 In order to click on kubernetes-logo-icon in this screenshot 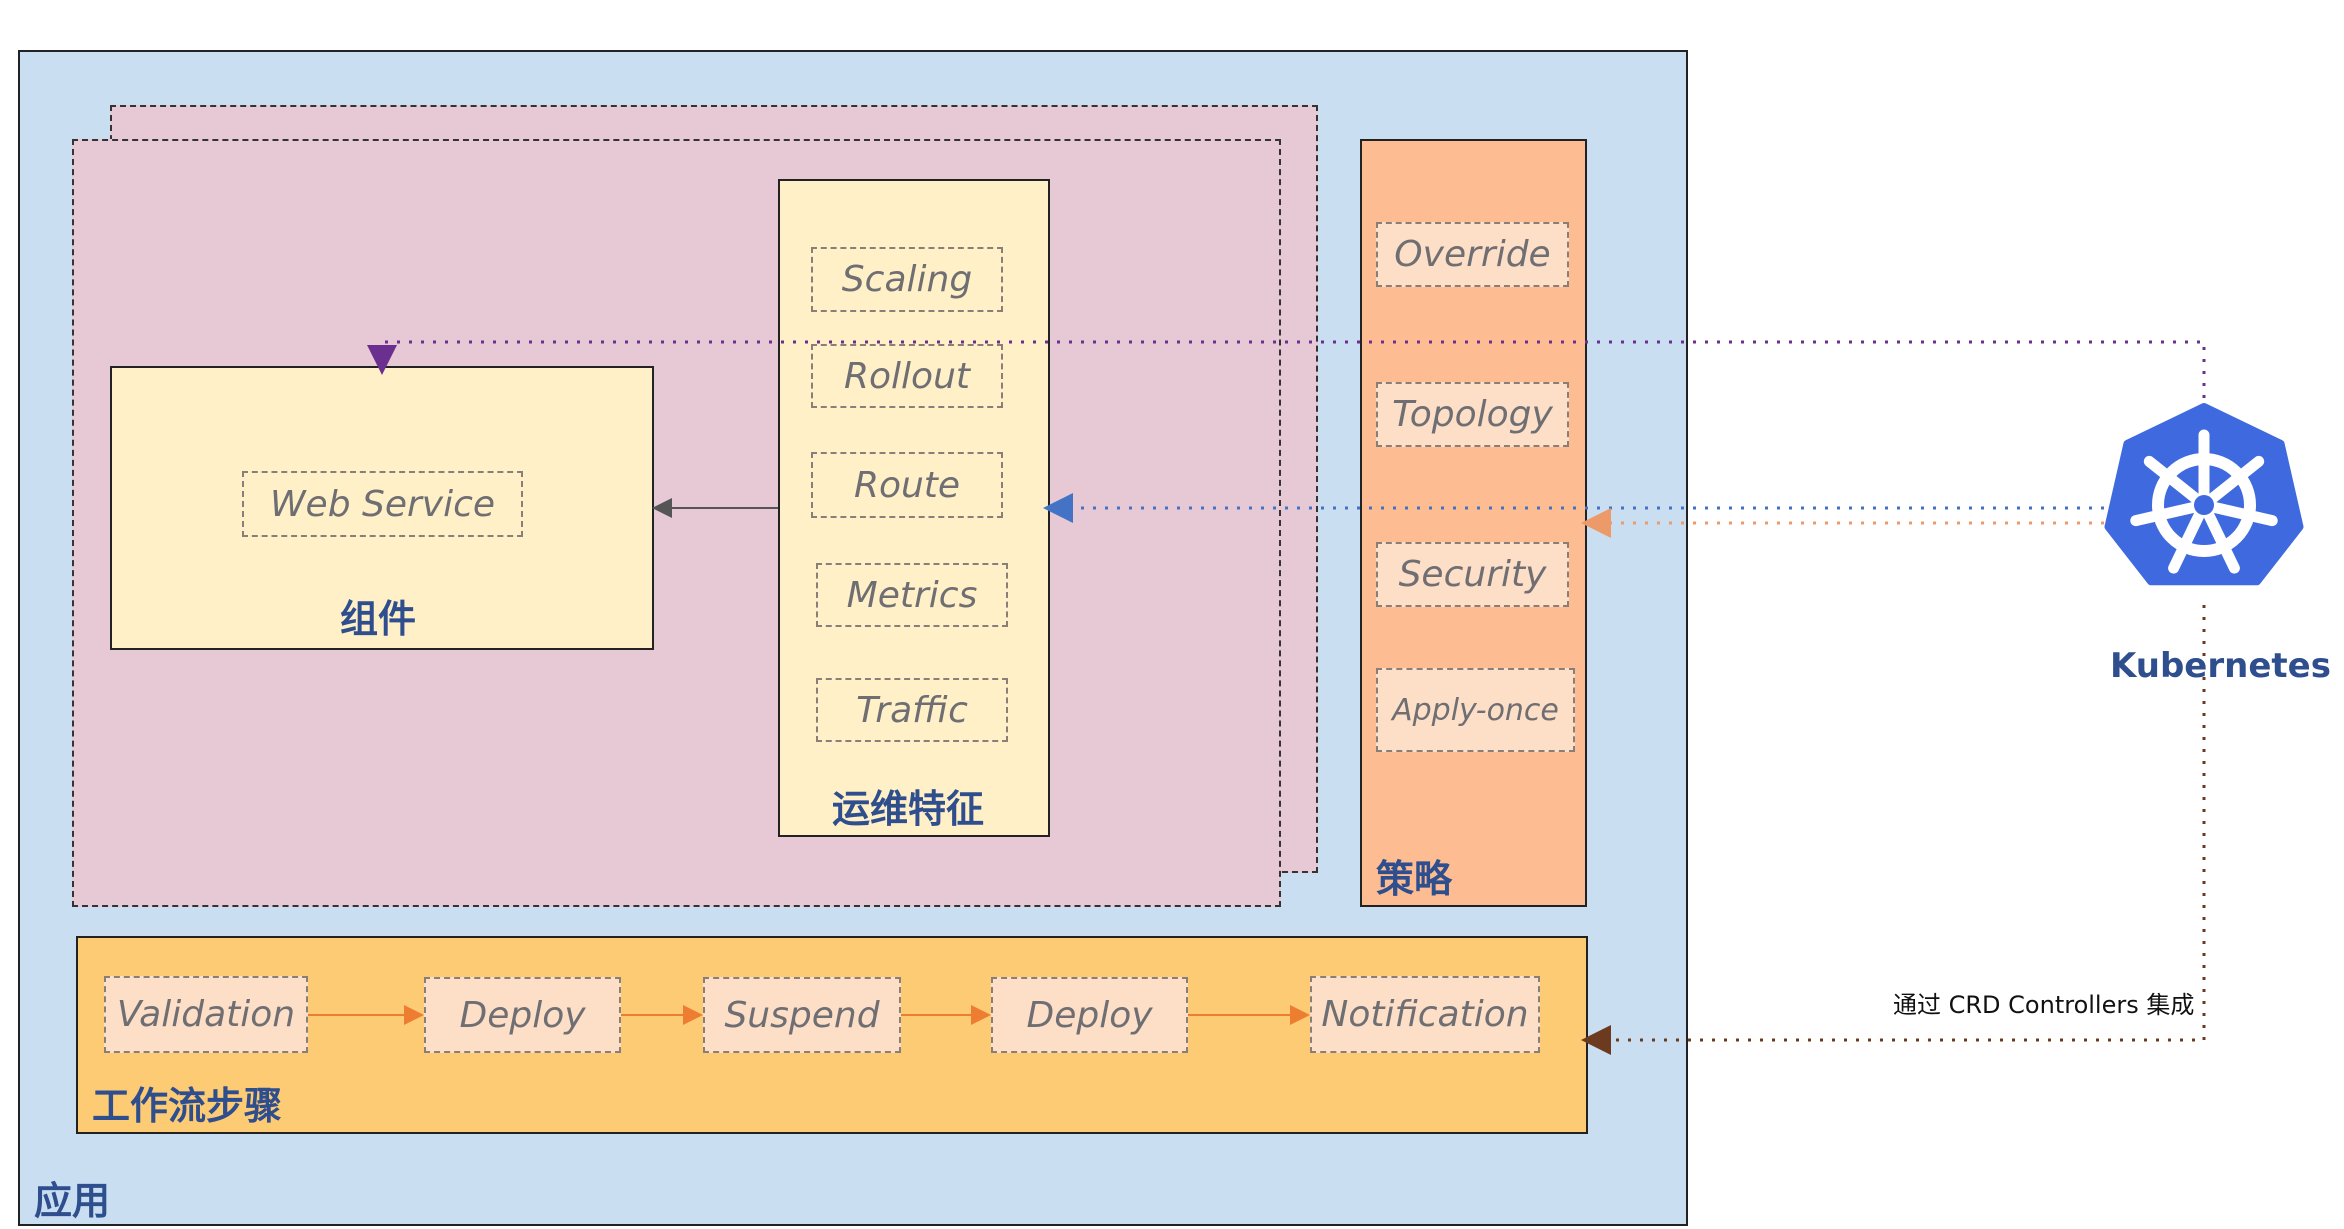, I will do `click(2204, 494)`.